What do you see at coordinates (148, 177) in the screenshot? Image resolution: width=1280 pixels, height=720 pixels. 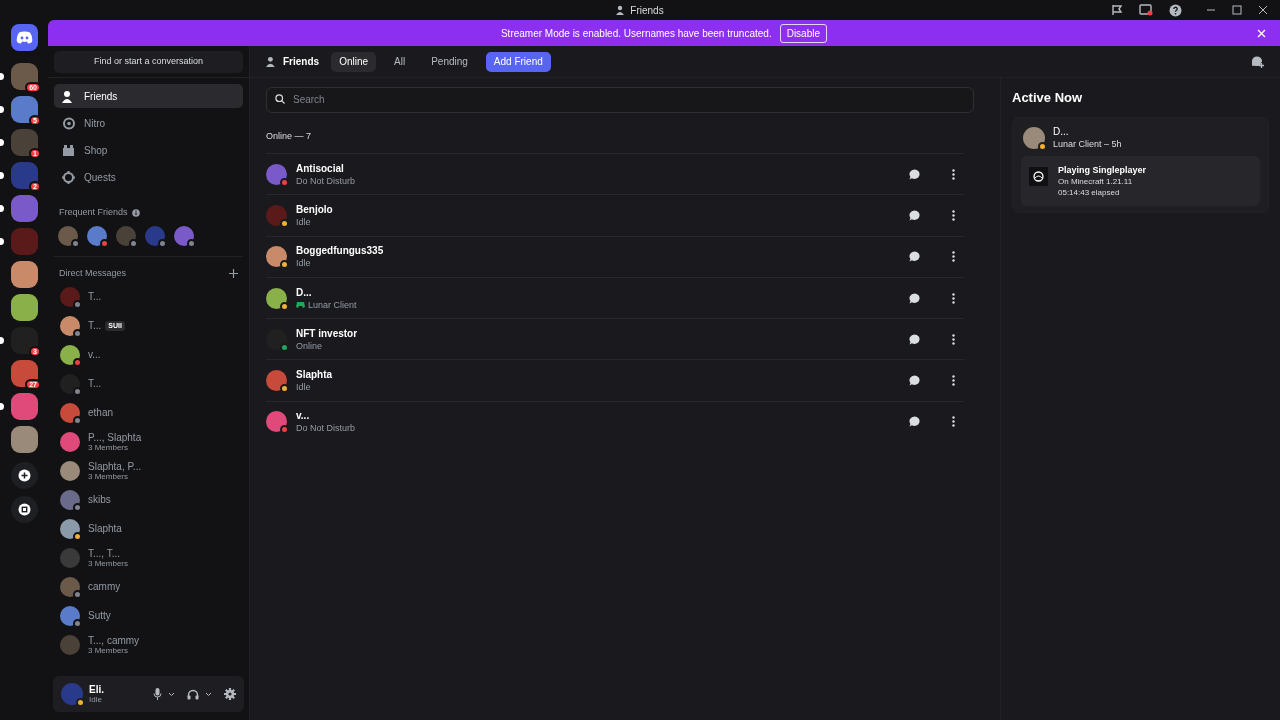 I see `nav-item: Quests` at bounding box center [148, 177].